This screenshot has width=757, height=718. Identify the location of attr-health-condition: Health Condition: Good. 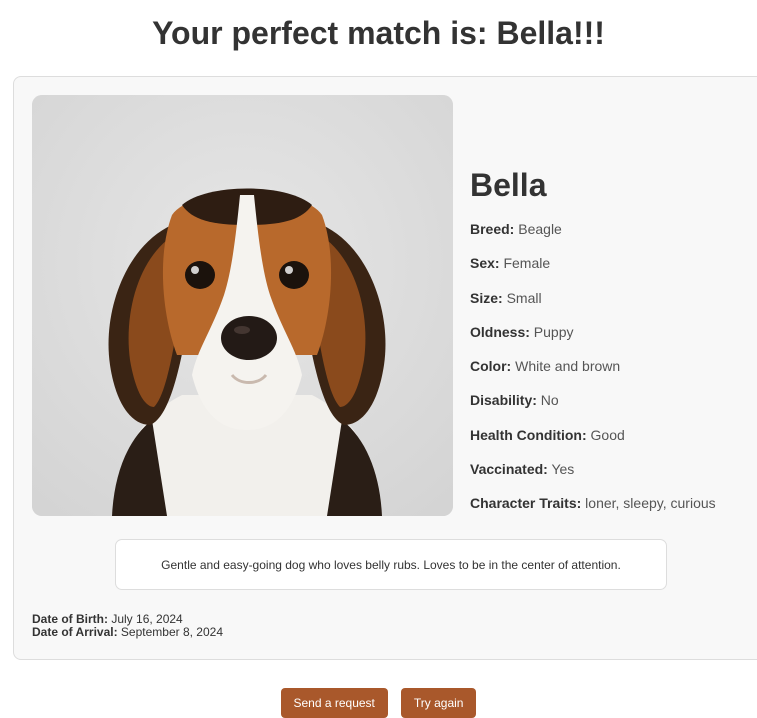
(547, 434).